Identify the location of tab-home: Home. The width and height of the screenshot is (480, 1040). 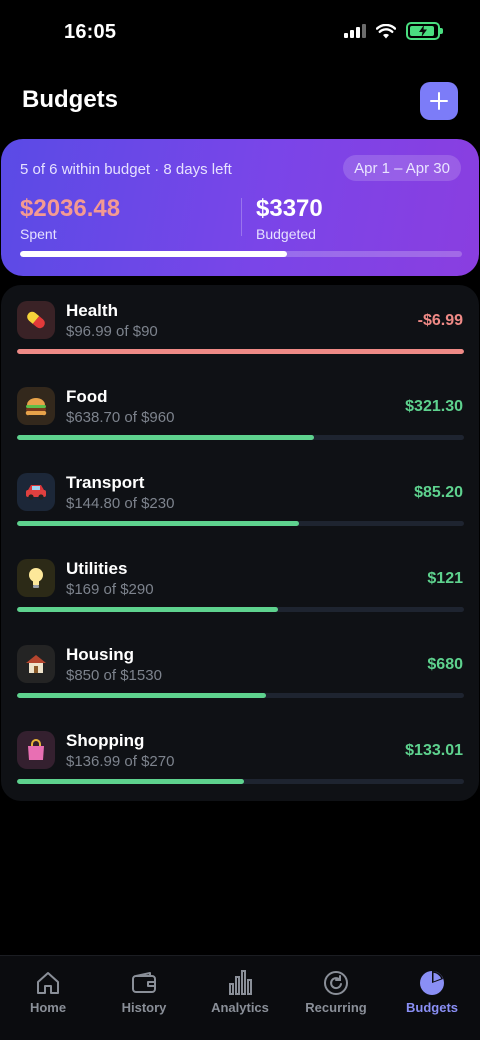
(48, 998).